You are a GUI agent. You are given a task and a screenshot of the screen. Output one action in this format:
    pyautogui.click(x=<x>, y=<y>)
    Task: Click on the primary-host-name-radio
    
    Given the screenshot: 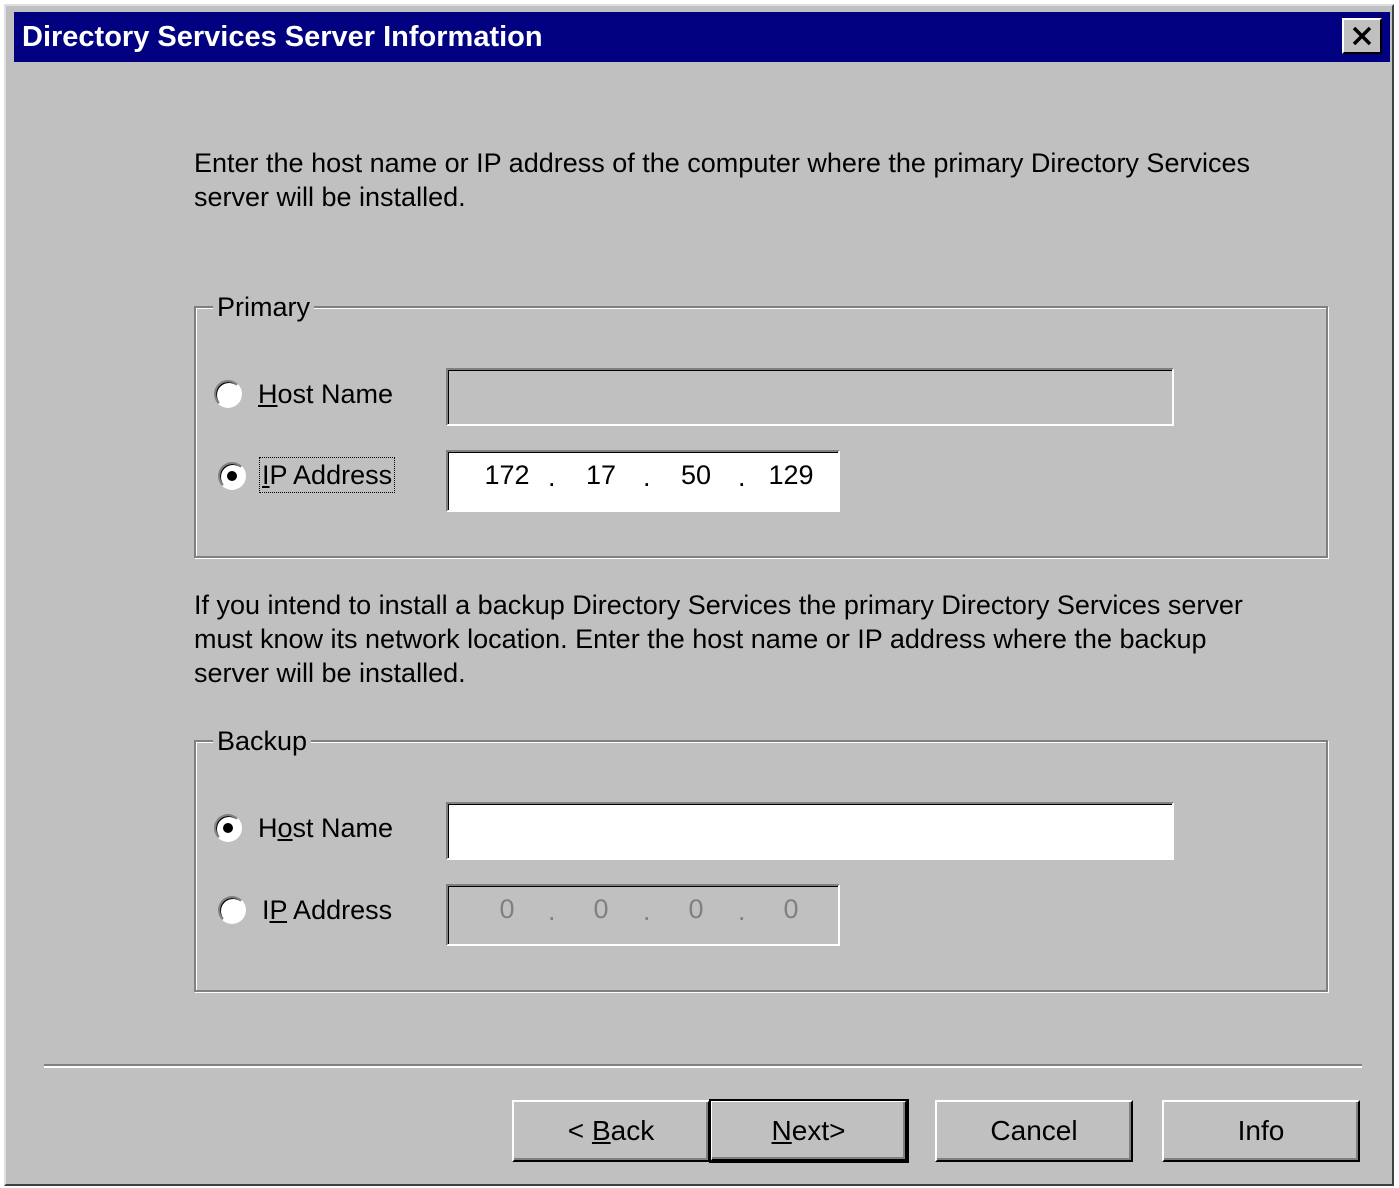 What is the action you would take?
    pyautogui.click(x=228, y=394)
    